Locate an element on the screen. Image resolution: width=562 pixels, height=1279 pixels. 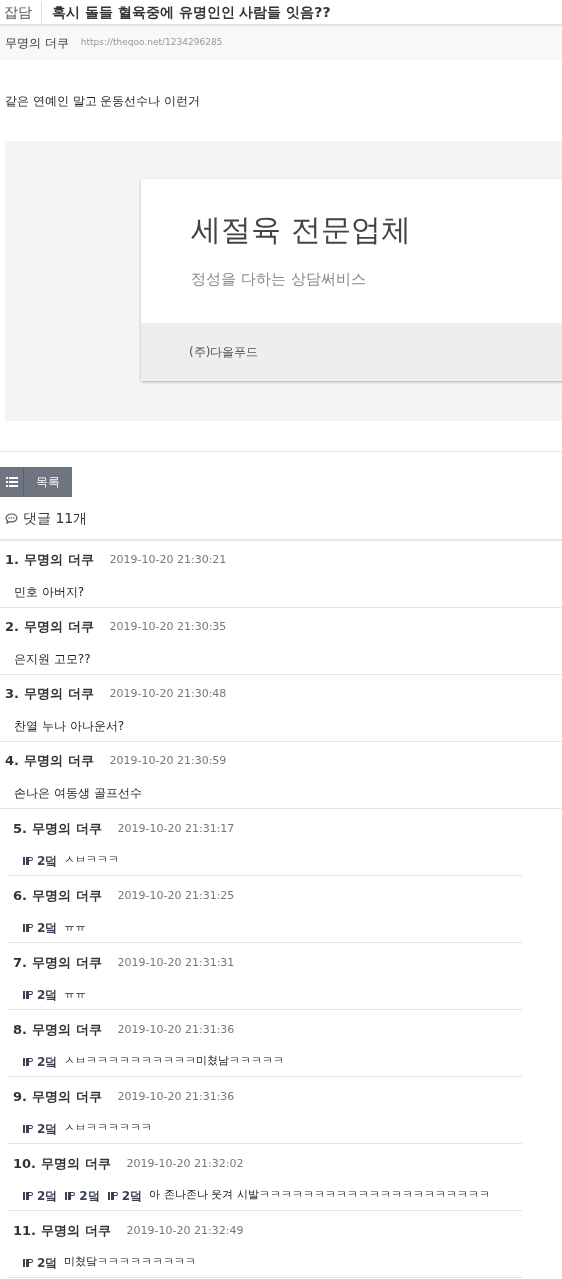
comment-number: 10. is located at coordinates (25, 1164).